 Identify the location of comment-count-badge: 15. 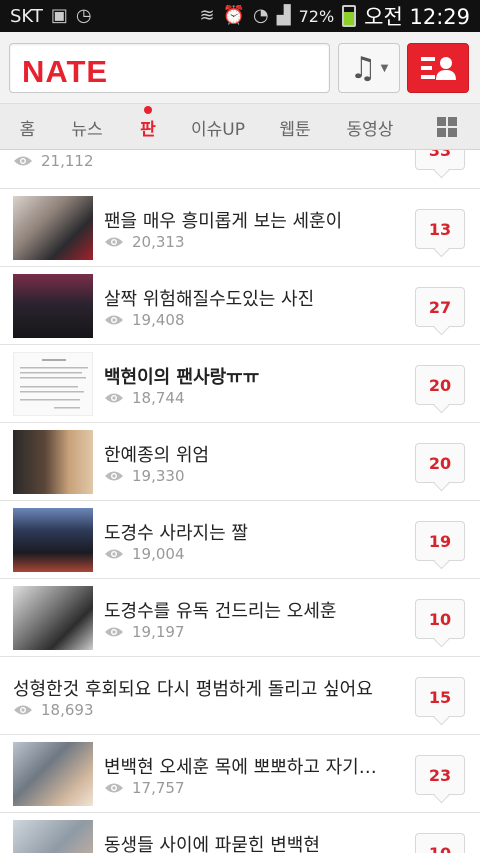
(440, 697).